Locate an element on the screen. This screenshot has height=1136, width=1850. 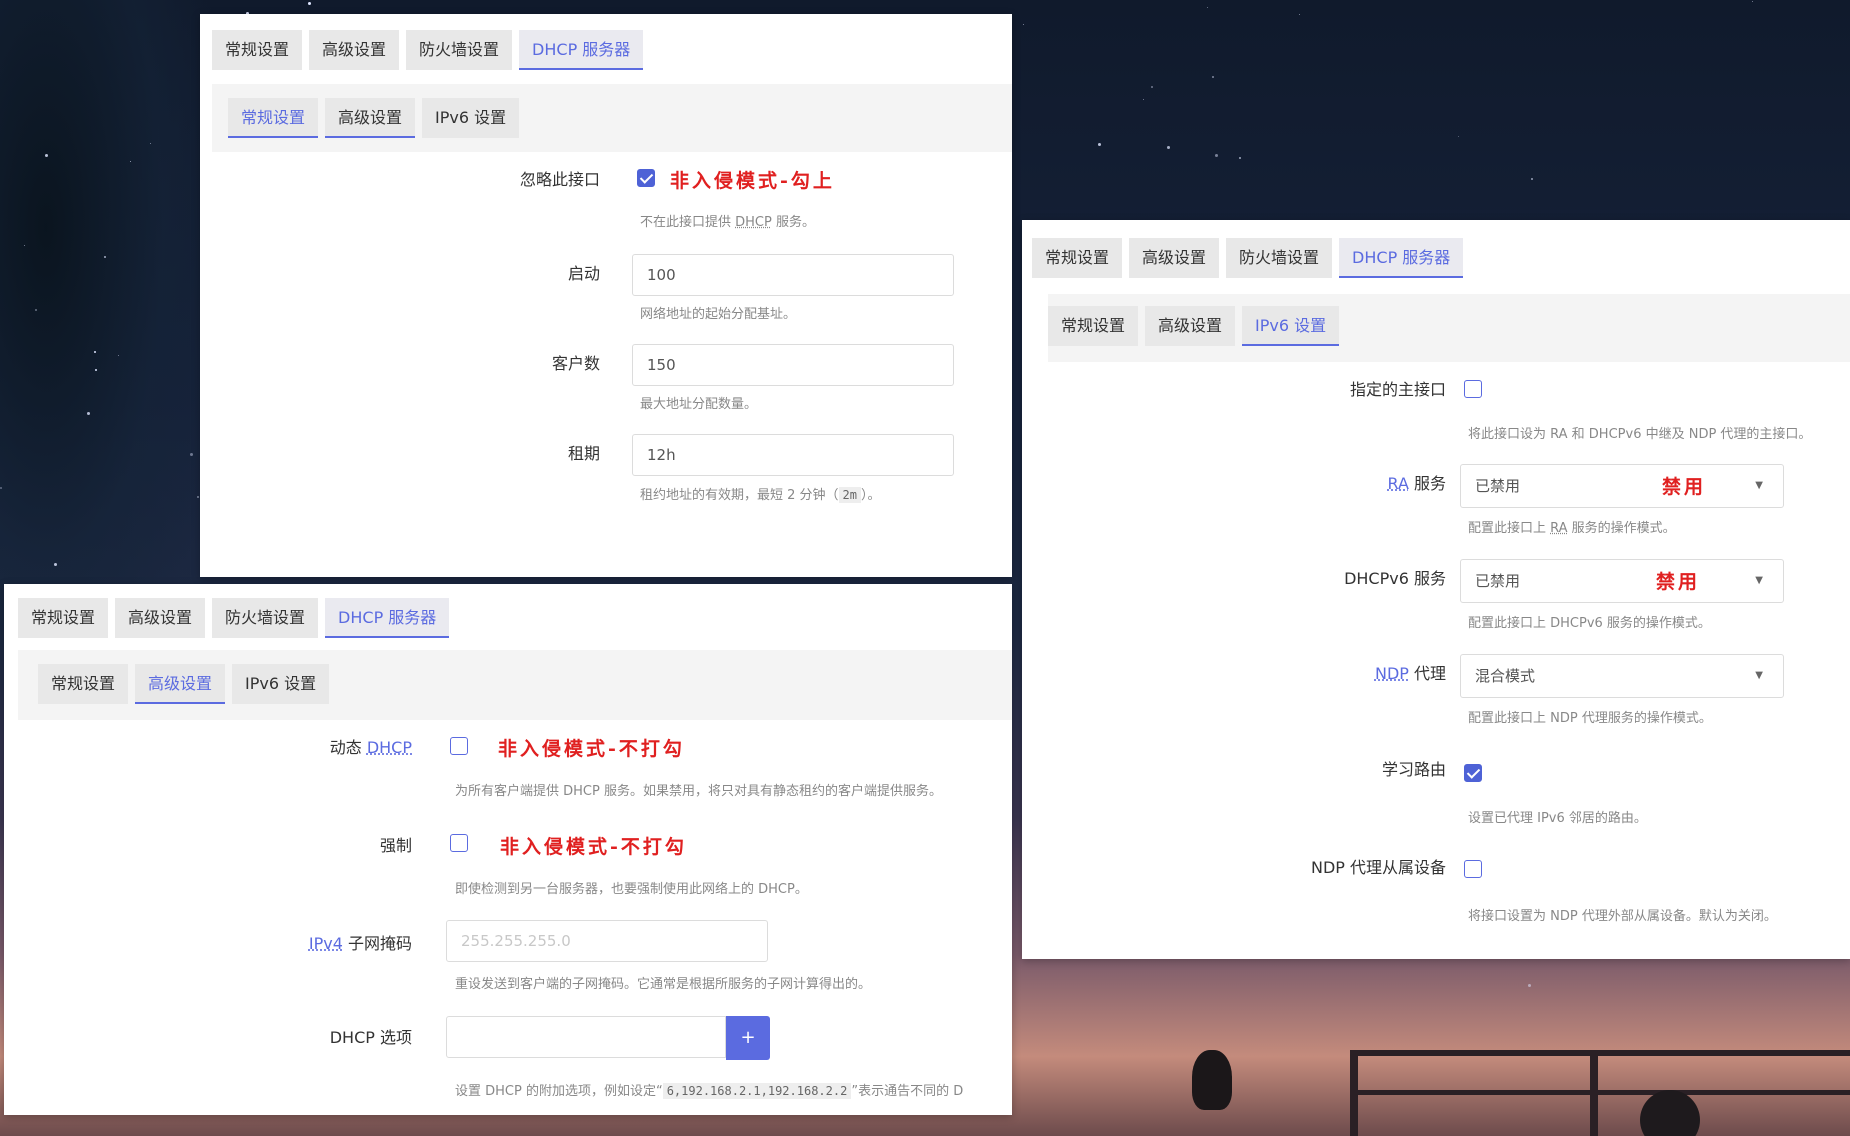
force-label: 强制 is located at coordinates (395, 845).